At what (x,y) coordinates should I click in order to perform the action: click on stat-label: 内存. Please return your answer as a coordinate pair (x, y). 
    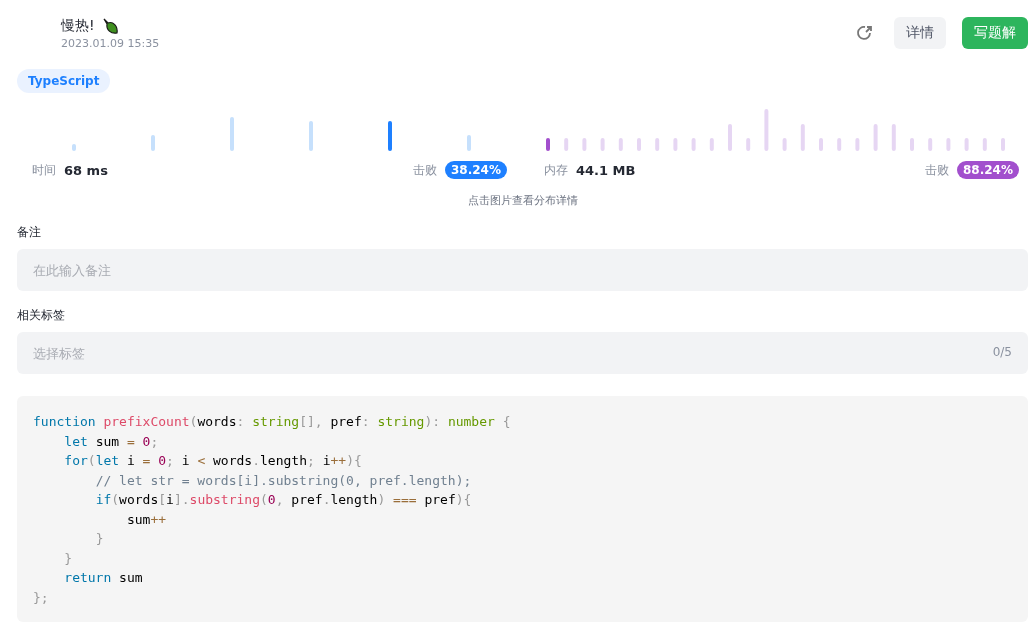
    Looking at the image, I should click on (556, 170).